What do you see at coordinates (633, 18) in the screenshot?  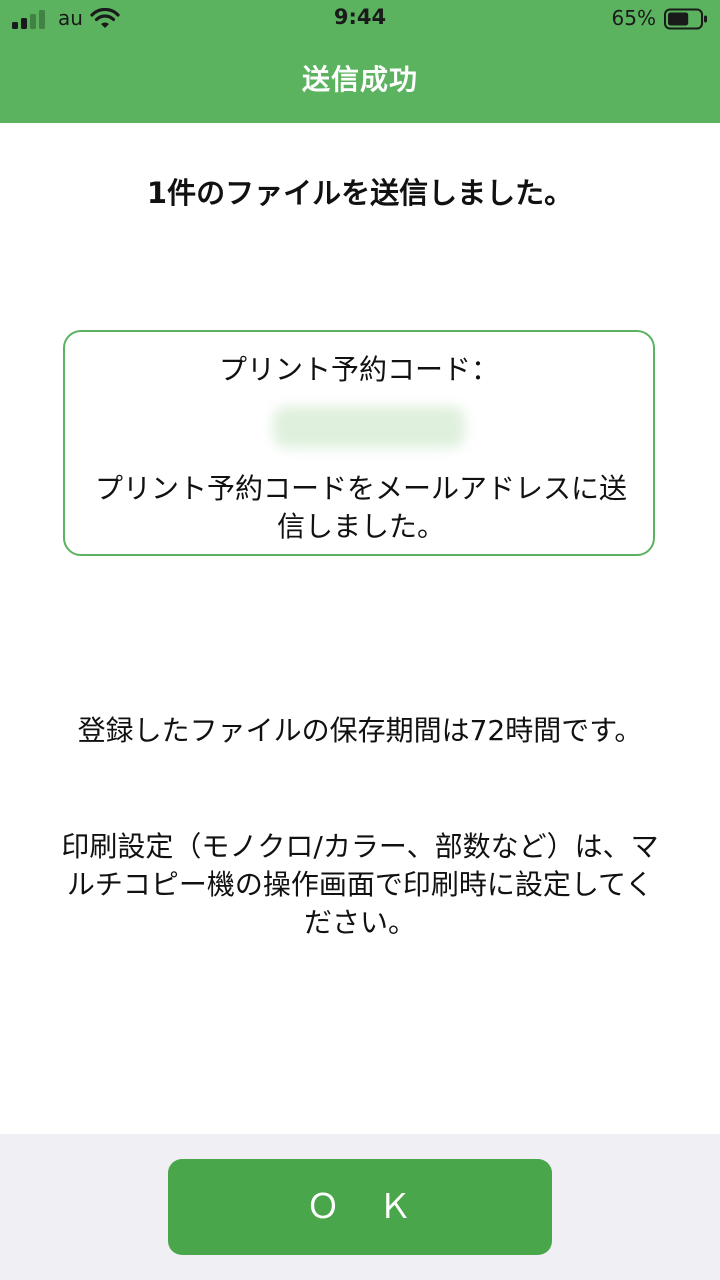 I see `battery-percent: 65%` at bounding box center [633, 18].